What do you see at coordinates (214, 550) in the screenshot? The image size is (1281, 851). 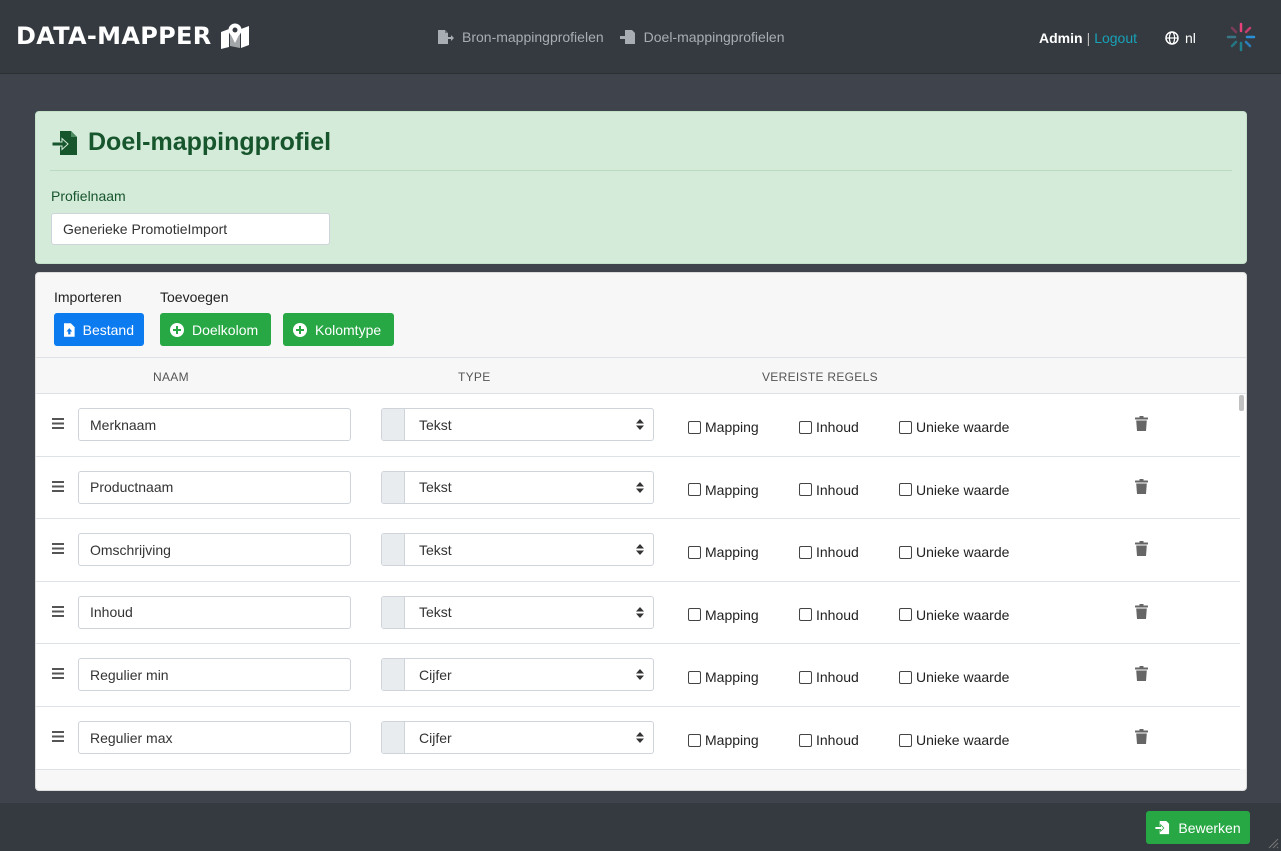 I see `column-name-input: Omschrijving` at bounding box center [214, 550].